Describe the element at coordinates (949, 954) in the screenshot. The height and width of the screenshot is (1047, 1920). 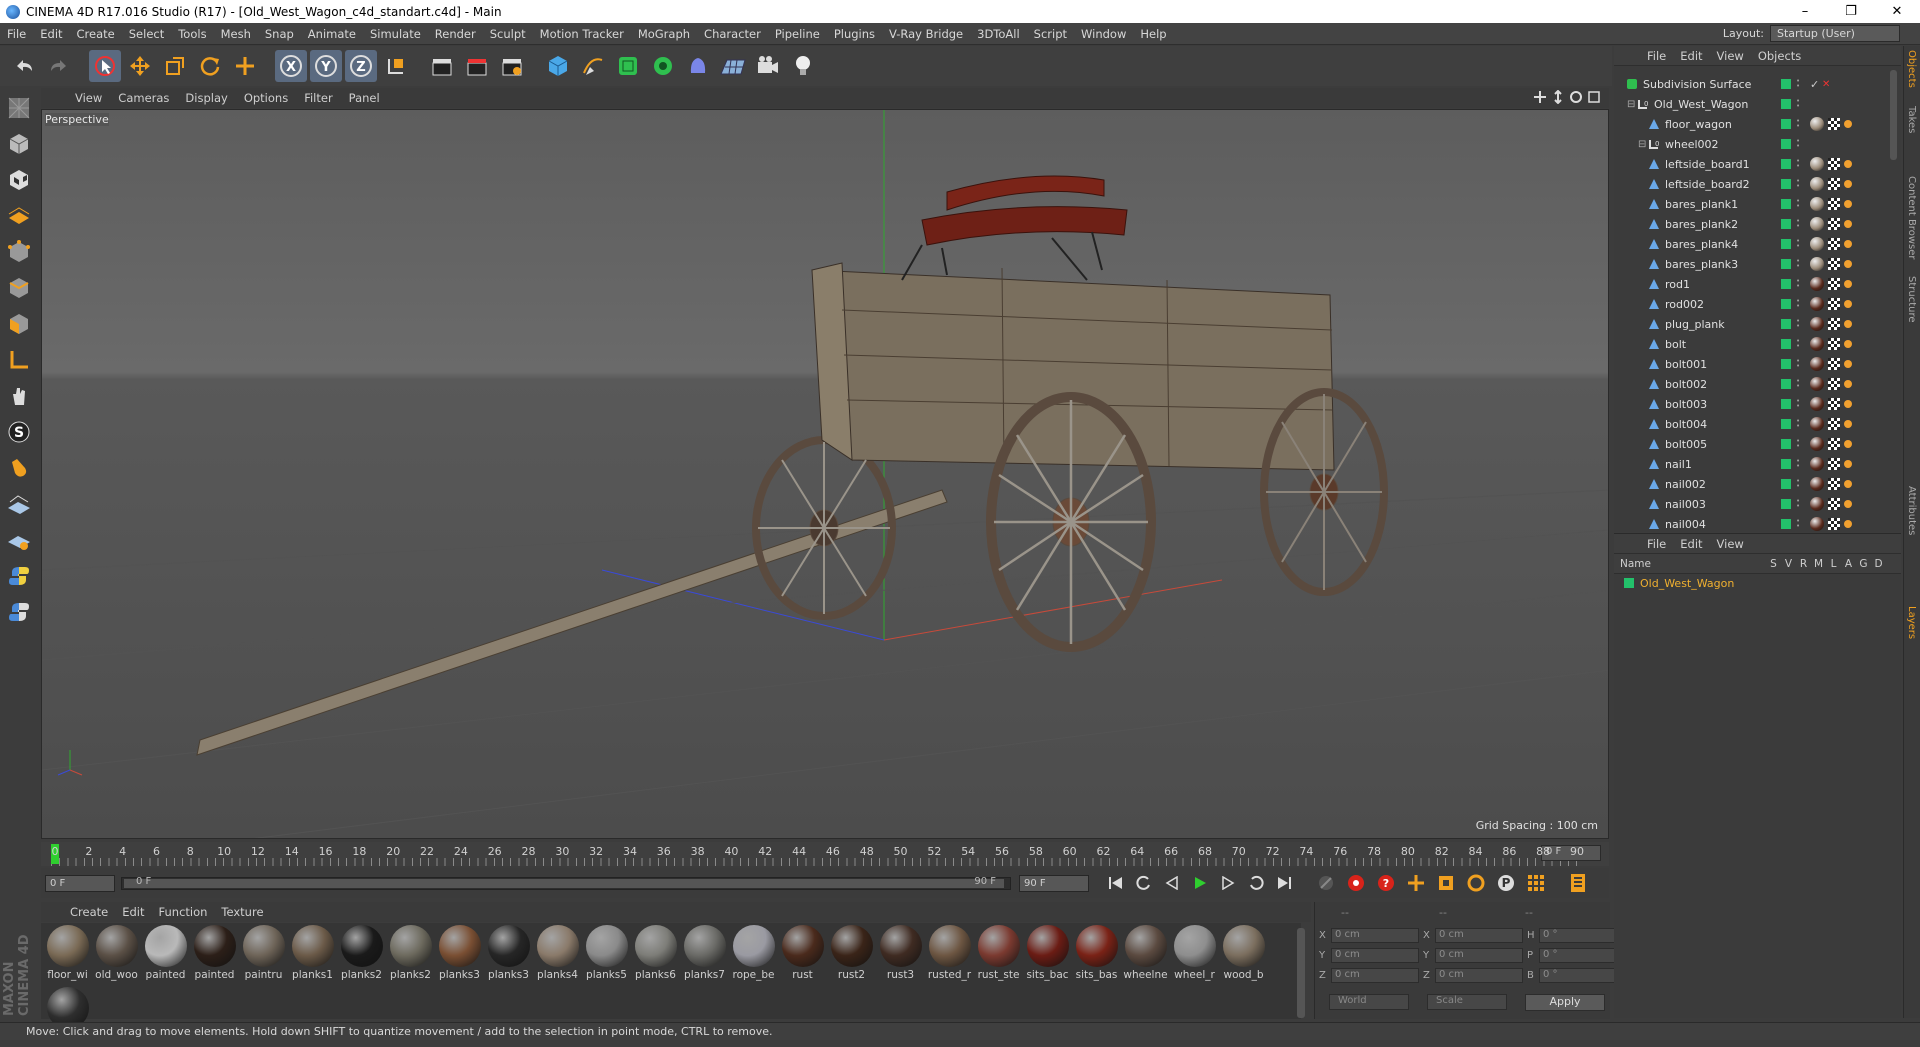
I see `material-swatch: rusted_r` at that location.